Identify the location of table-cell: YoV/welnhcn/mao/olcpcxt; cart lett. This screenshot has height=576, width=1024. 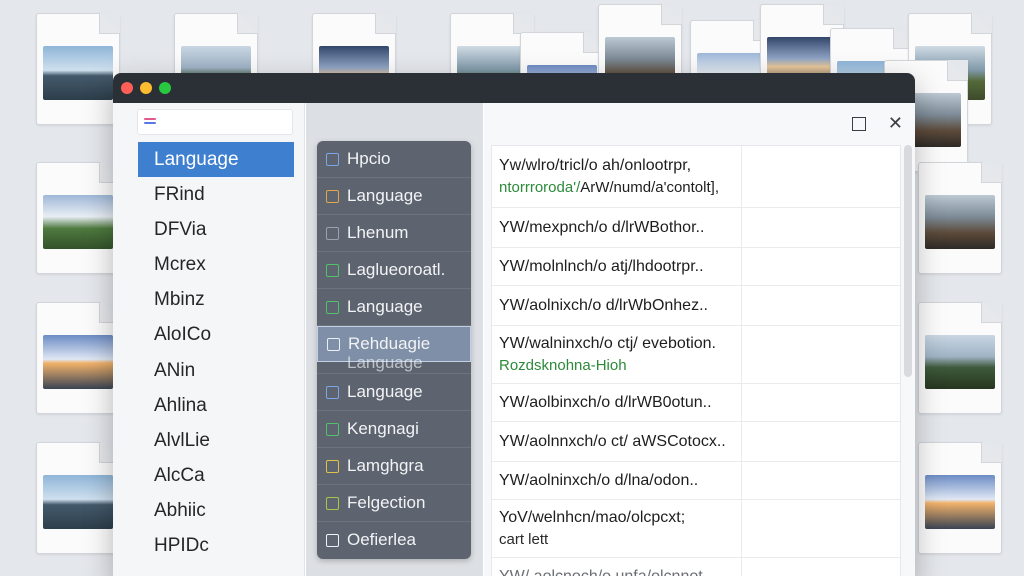
(617, 528).